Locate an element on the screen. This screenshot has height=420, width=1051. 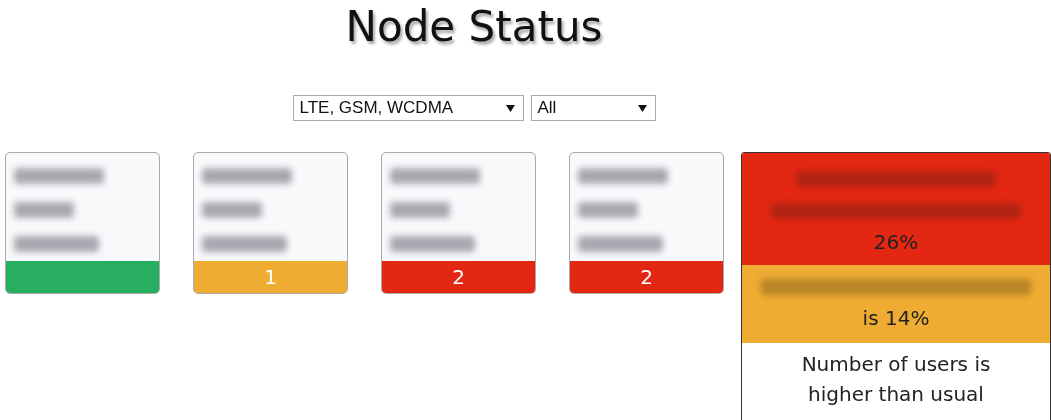
page-title: Node Status is located at coordinates (474, 26).